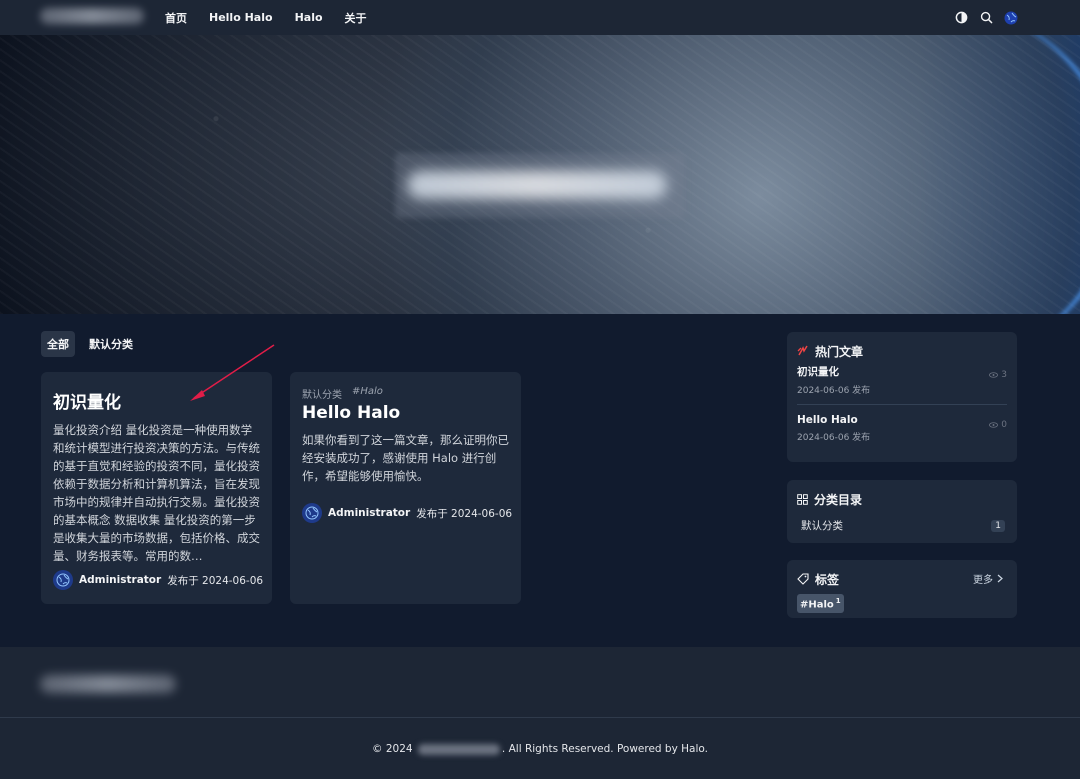  What do you see at coordinates (961, 18) in the screenshot?
I see `theme-toggle-icon` at bounding box center [961, 18].